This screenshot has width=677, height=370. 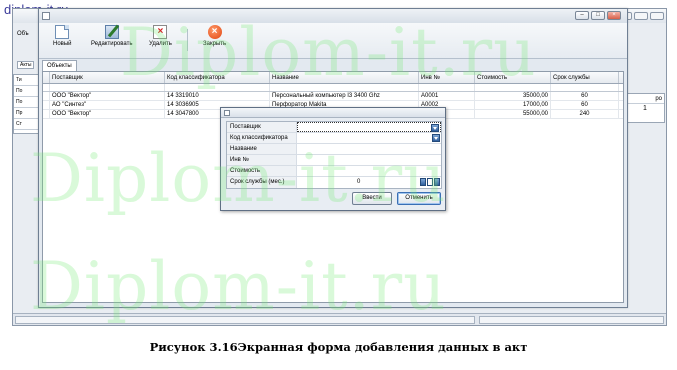 I want to click on background-right-header: ро, so click(x=645, y=99).